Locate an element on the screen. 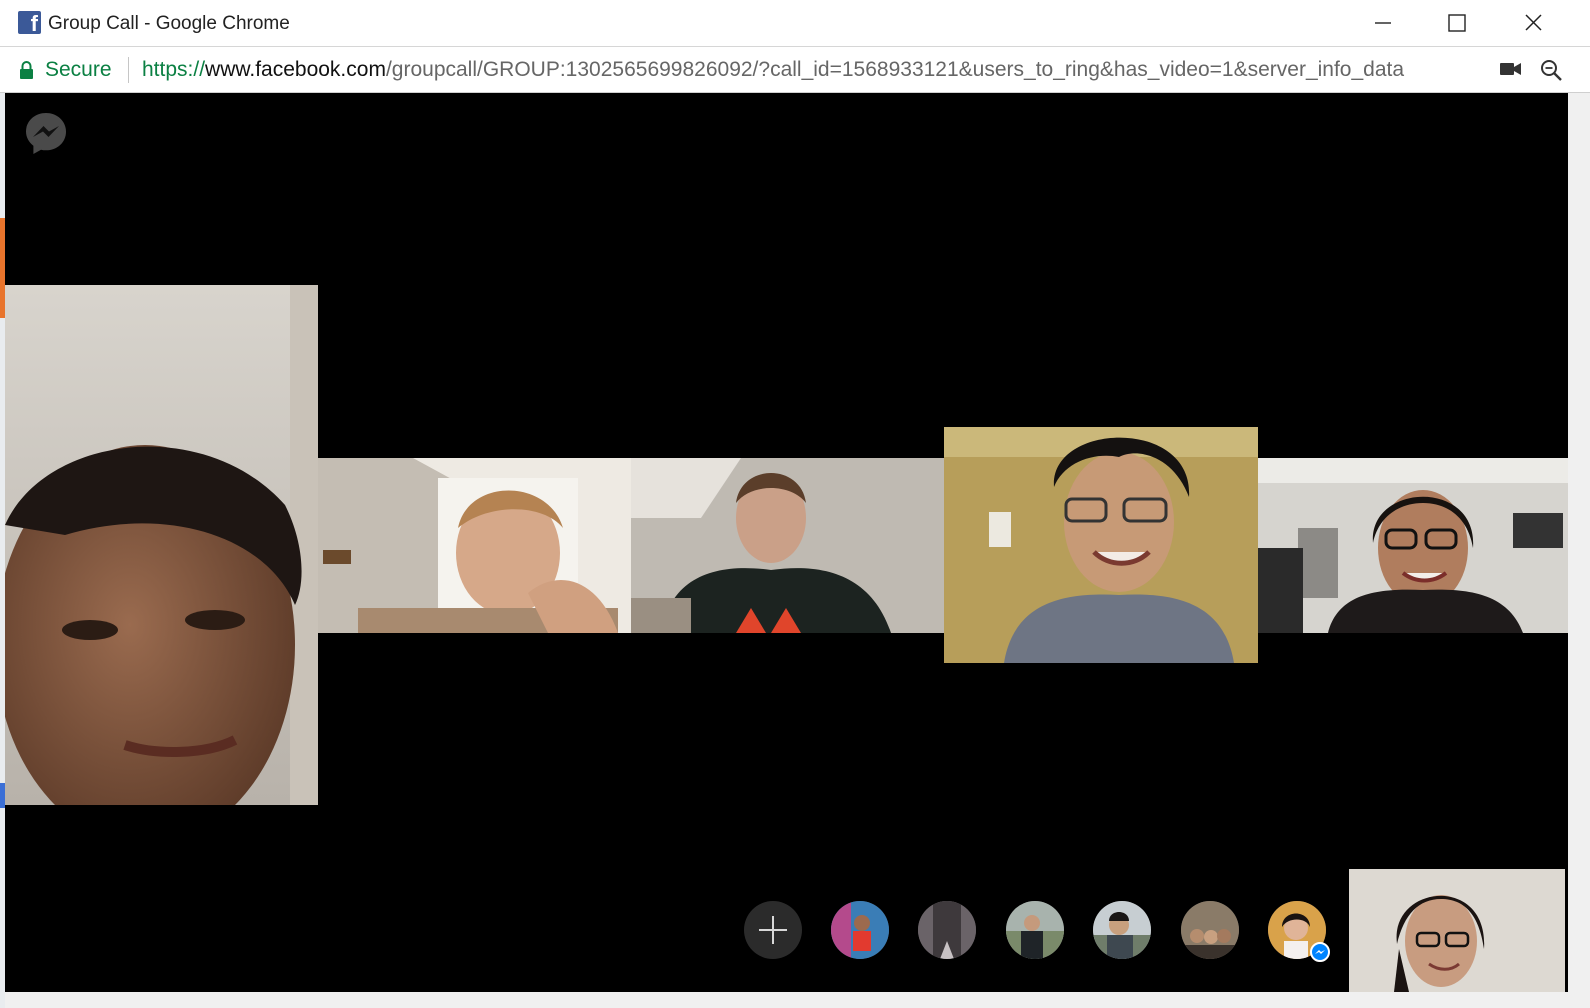  add-participant-button is located at coordinates (773, 930).